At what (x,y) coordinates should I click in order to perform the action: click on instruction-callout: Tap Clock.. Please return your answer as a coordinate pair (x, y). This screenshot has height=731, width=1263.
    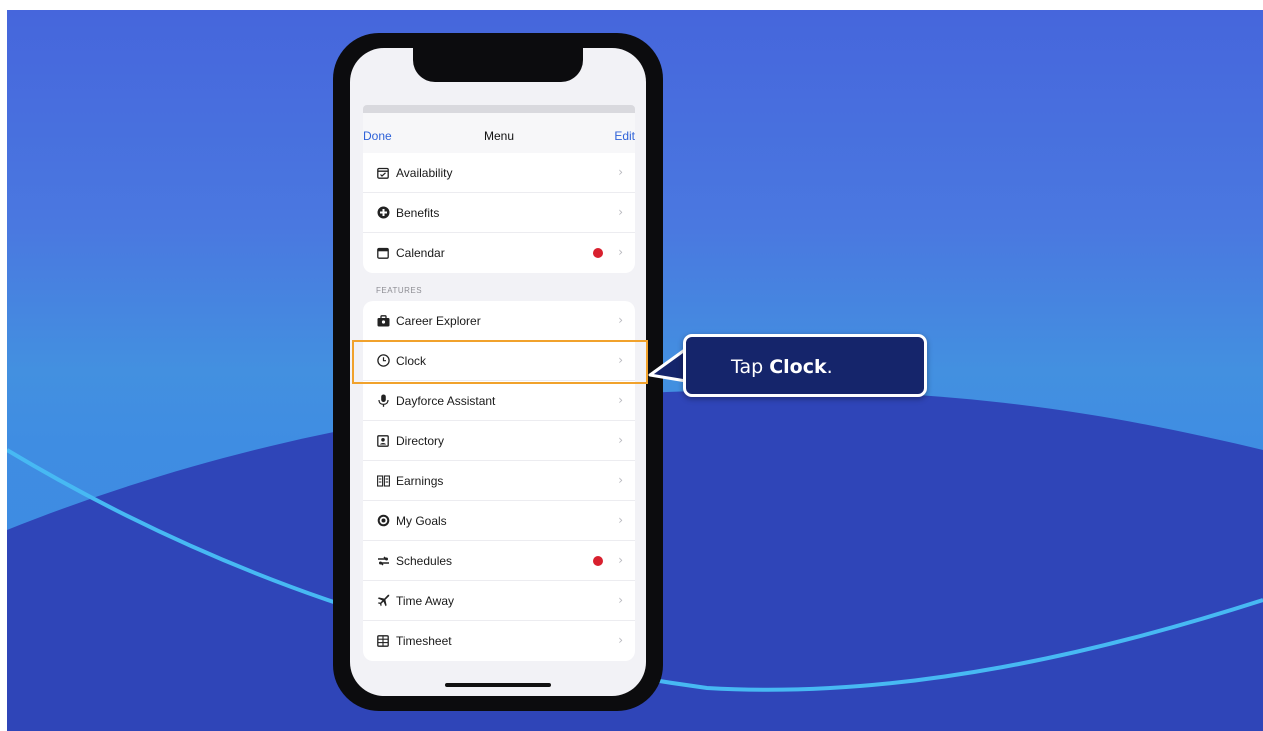
    Looking at the image, I should click on (805, 365).